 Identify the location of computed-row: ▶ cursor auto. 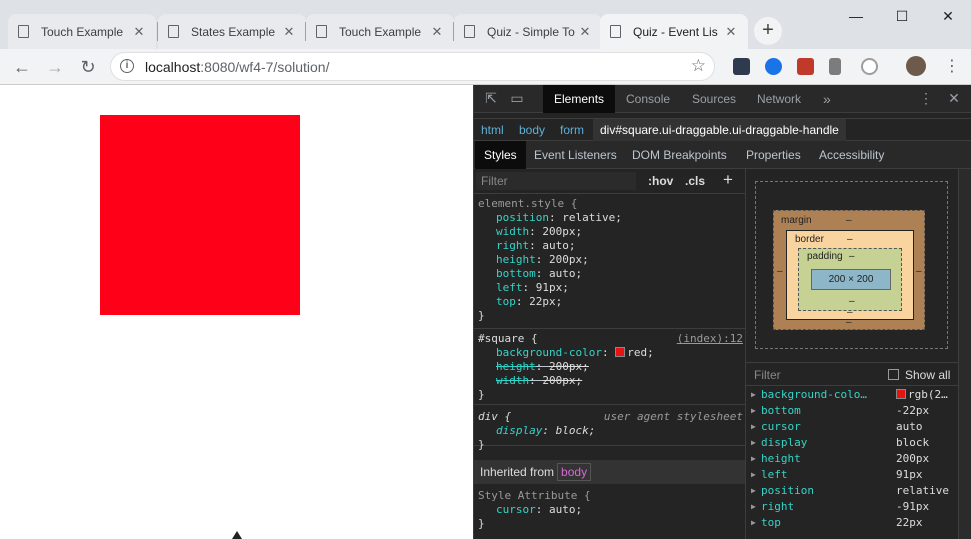
(852, 427).